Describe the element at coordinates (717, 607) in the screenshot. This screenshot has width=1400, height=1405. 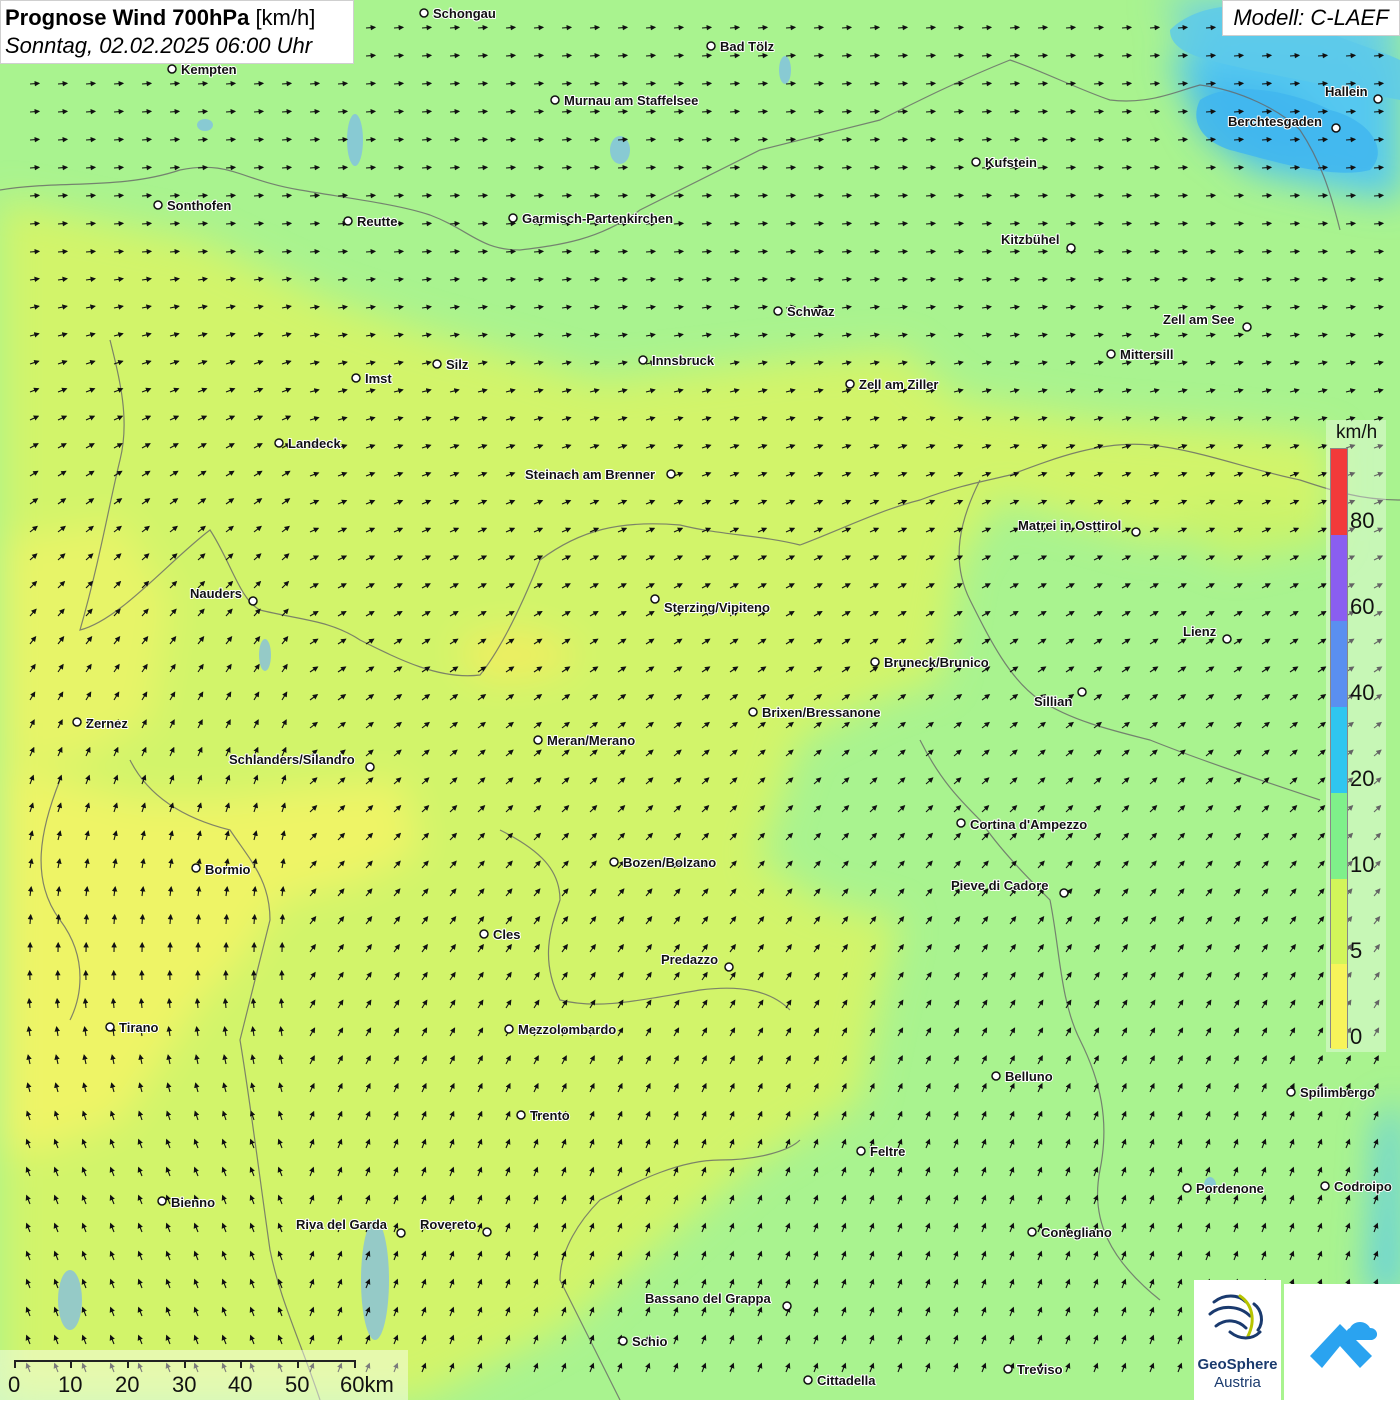
I see `svg-text: Sterzing/Vipiteno` at that location.